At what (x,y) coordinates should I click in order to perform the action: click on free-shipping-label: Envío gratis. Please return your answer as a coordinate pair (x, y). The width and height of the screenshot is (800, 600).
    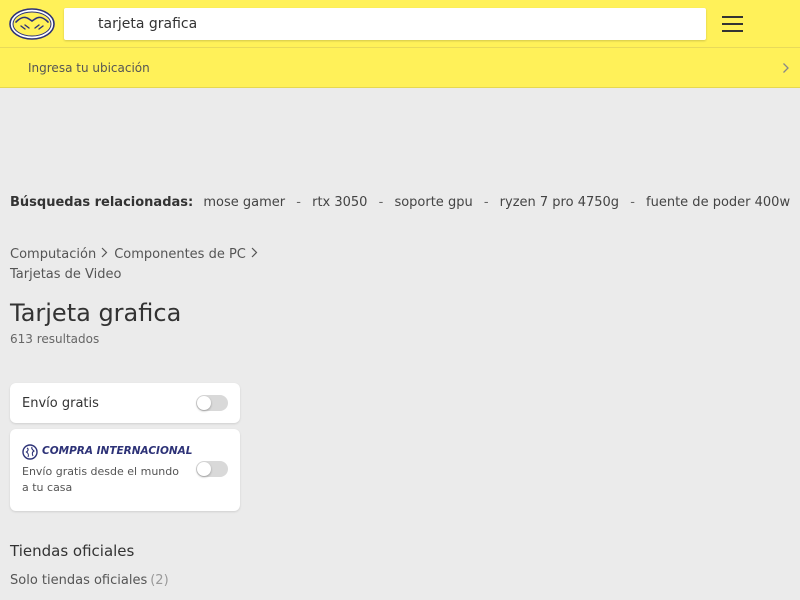
    Looking at the image, I should click on (60, 403).